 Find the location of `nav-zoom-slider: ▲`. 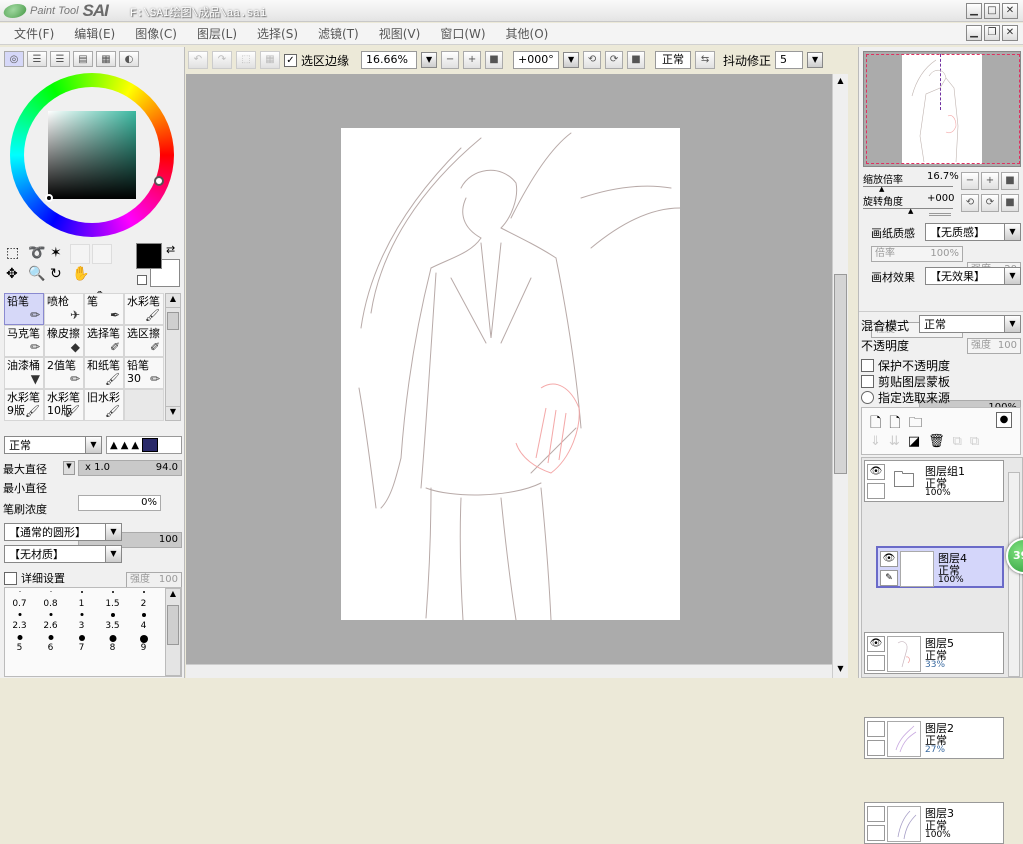

nav-zoom-slider: ▲ is located at coordinates (908, 188).